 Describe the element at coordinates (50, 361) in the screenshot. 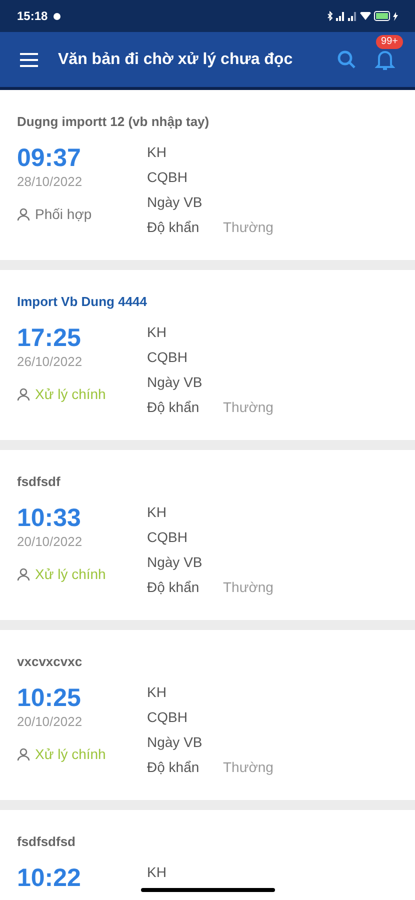

I see `document-date: 26/10/2022` at that location.